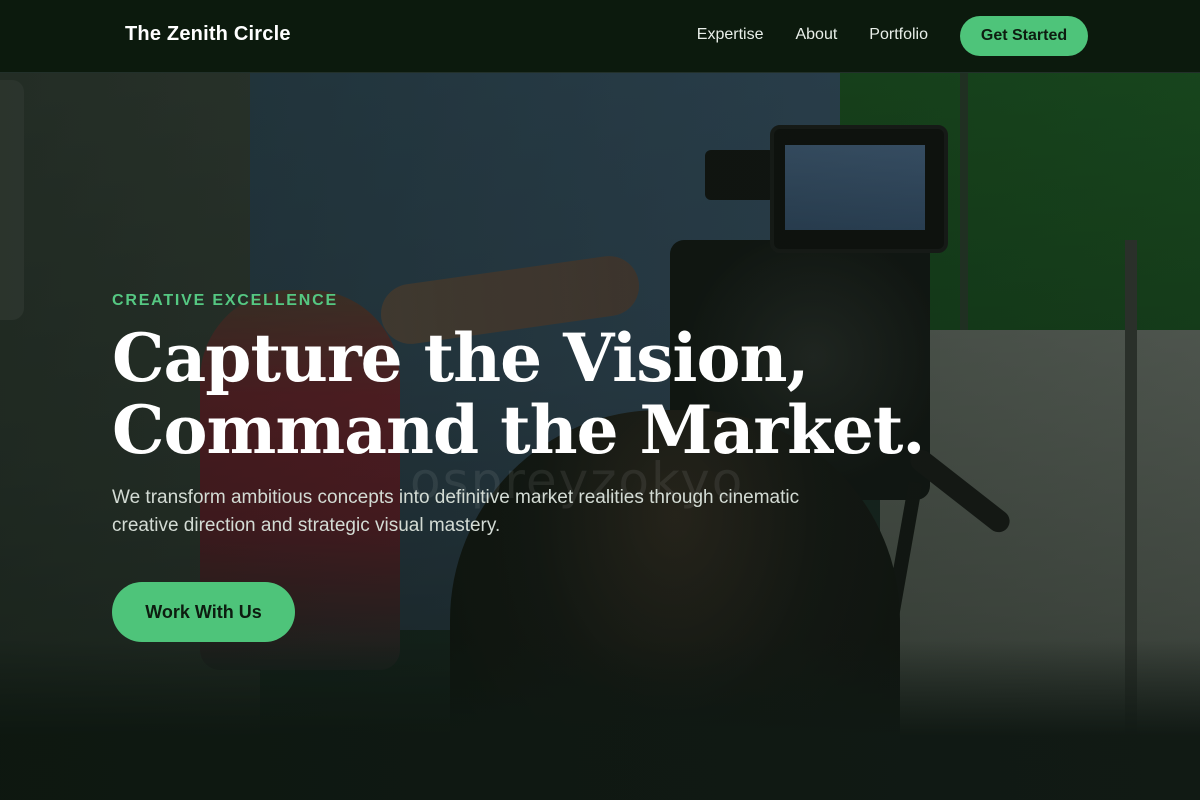 The height and width of the screenshot is (800, 1200). What do you see at coordinates (730, 35) in the screenshot?
I see `nav-link-expertise: Expertise` at bounding box center [730, 35].